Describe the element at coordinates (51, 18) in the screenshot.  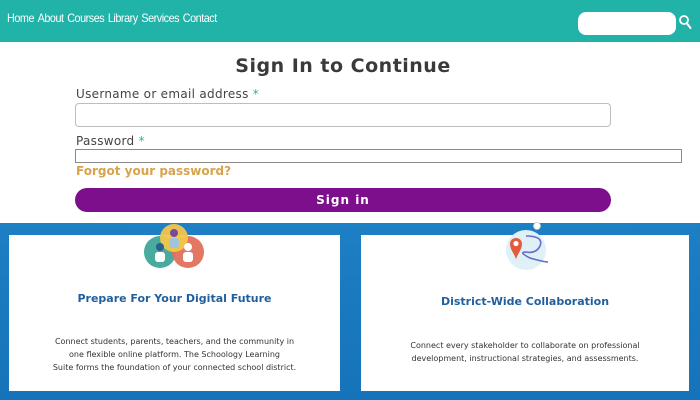
I see `nav-link-about: About` at that location.